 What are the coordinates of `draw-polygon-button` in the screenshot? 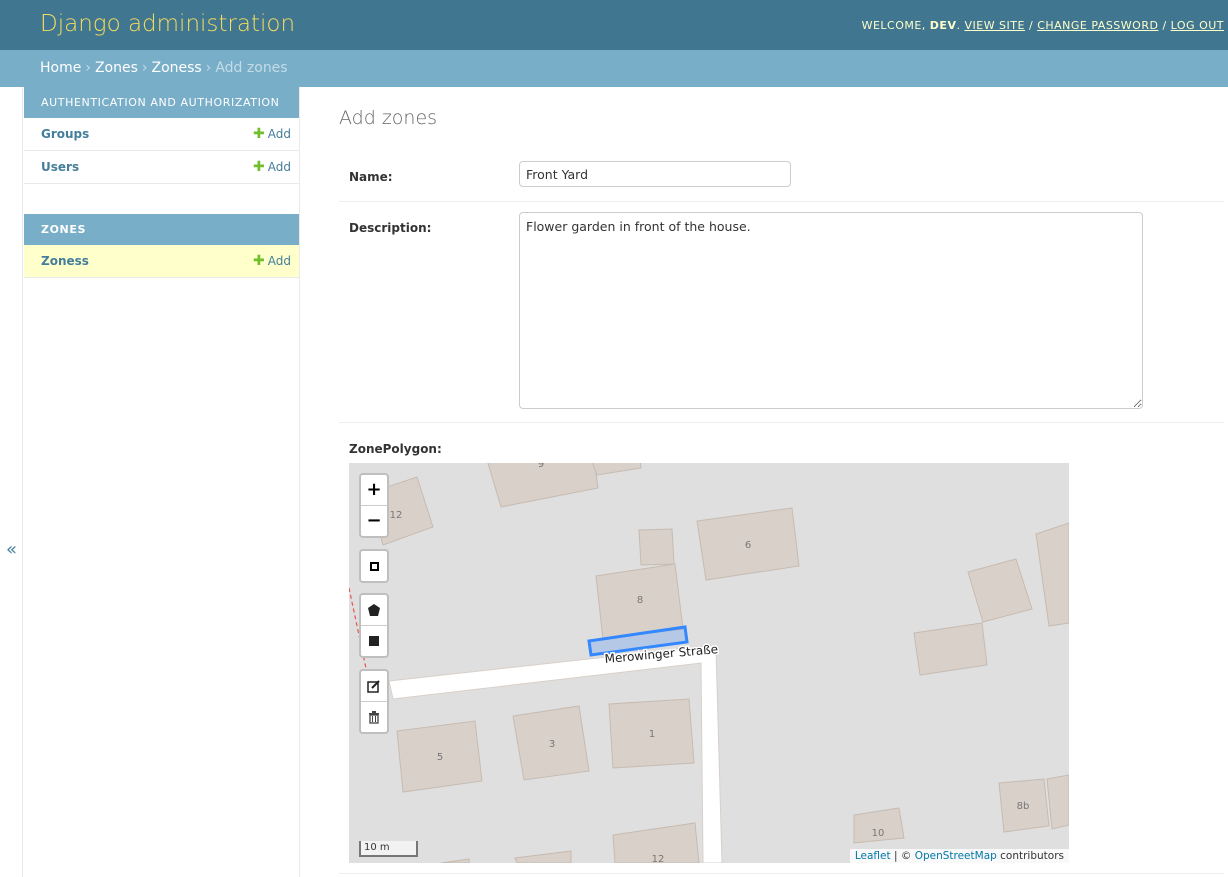 It's located at (374, 610).